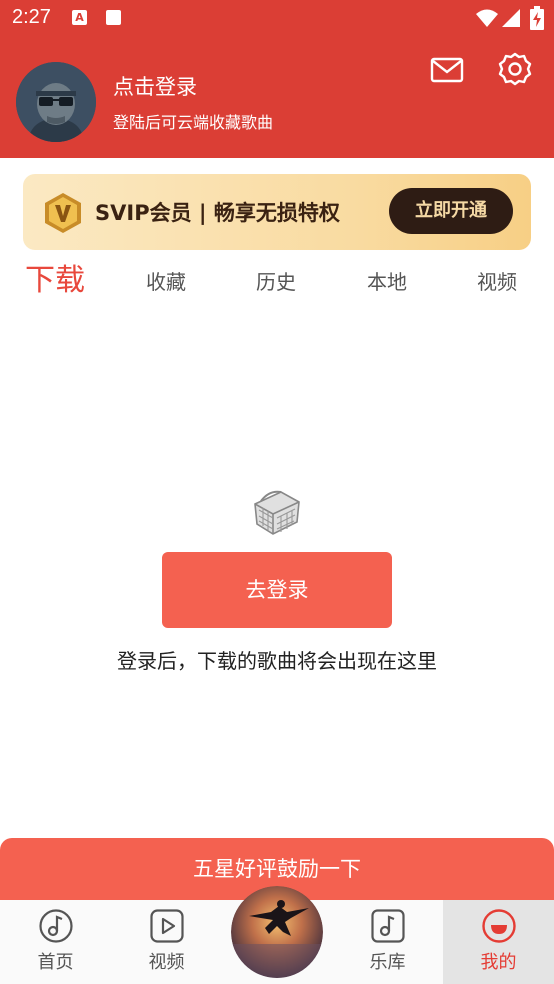 The width and height of the screenshot is (554, 984). I want to click on nav-home: 首页, so click(55, 942).